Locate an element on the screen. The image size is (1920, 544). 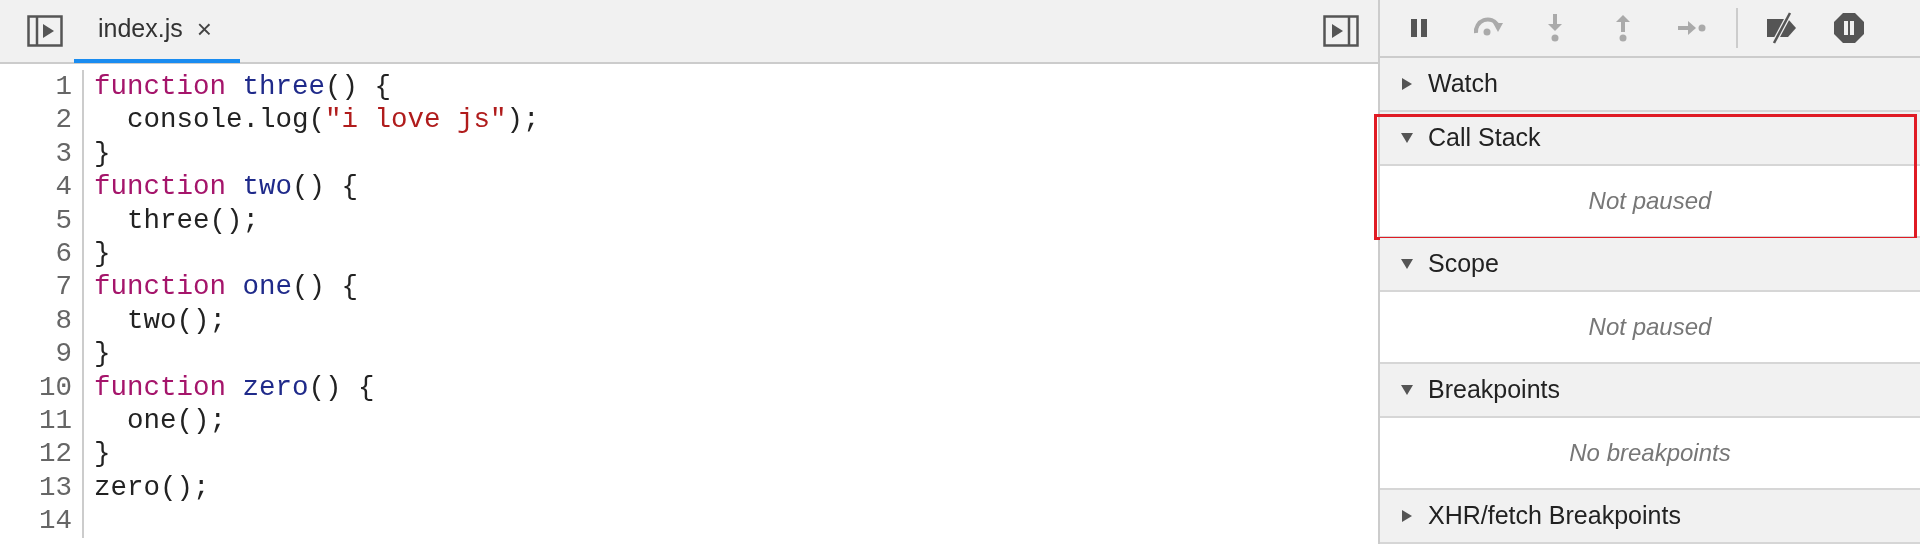
code-line: one(); is located at coordinates (177, 421).